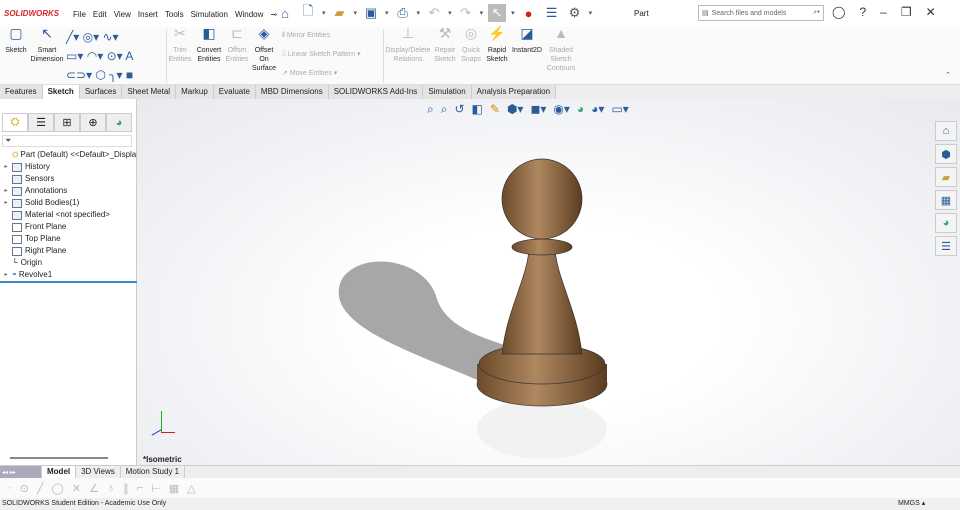  What do you see at coordinates (126, 488) in the screenshot?
I see `parallel-icon: ∥` at bounding box center [126, 488].